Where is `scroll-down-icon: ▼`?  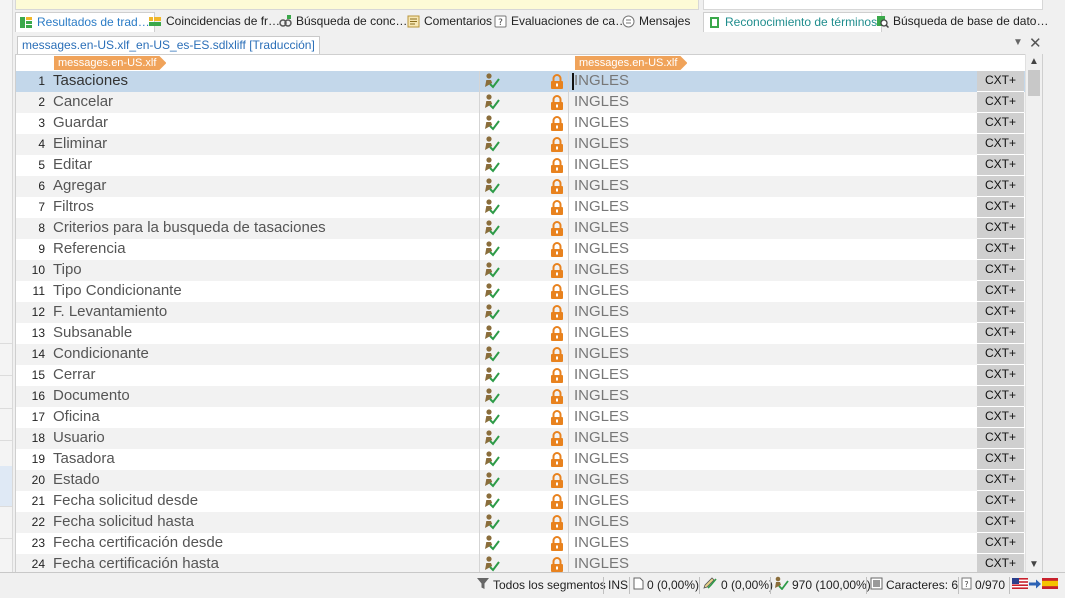 scroll-down-icon: ▼ is located at coordinates (1034, 564).